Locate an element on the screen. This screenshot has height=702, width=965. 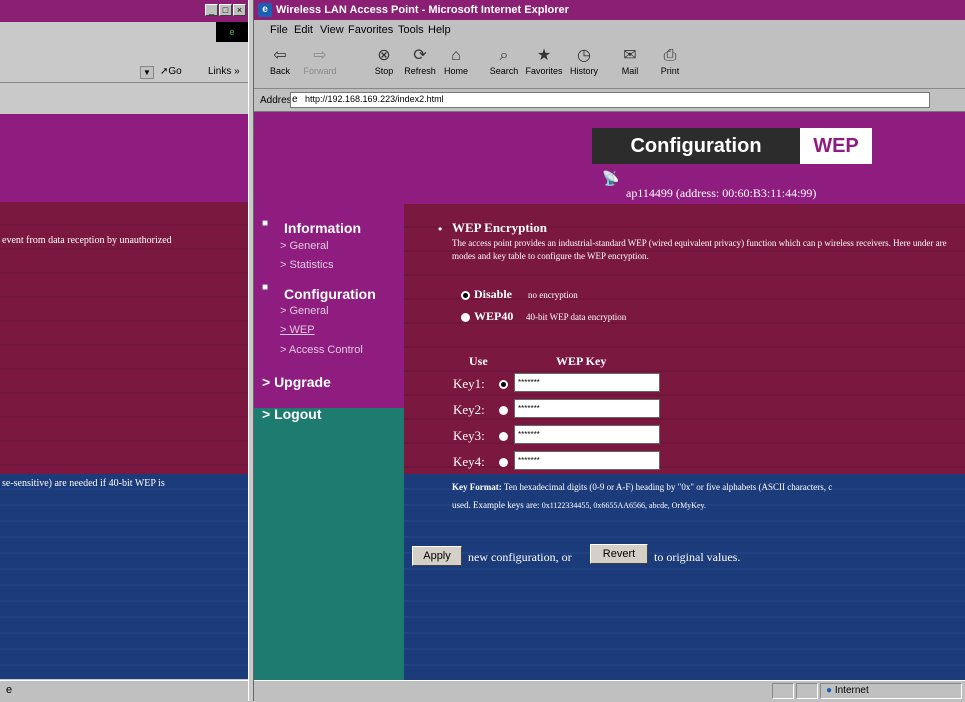
refresh-icon: ⟳ is located at coordinates (420, 55).